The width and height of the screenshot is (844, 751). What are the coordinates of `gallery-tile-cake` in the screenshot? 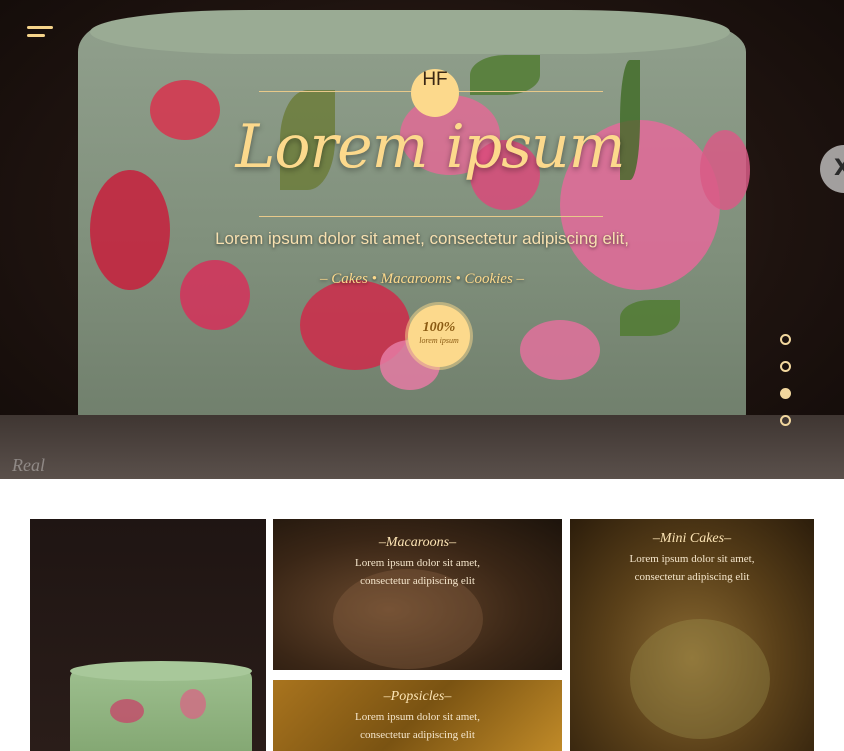 It's located at (148, 635).